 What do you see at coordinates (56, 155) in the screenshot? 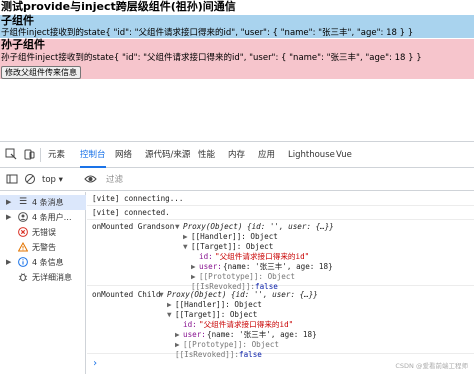
I see `tab-elements: 元素` at bounding box center [56, 155].